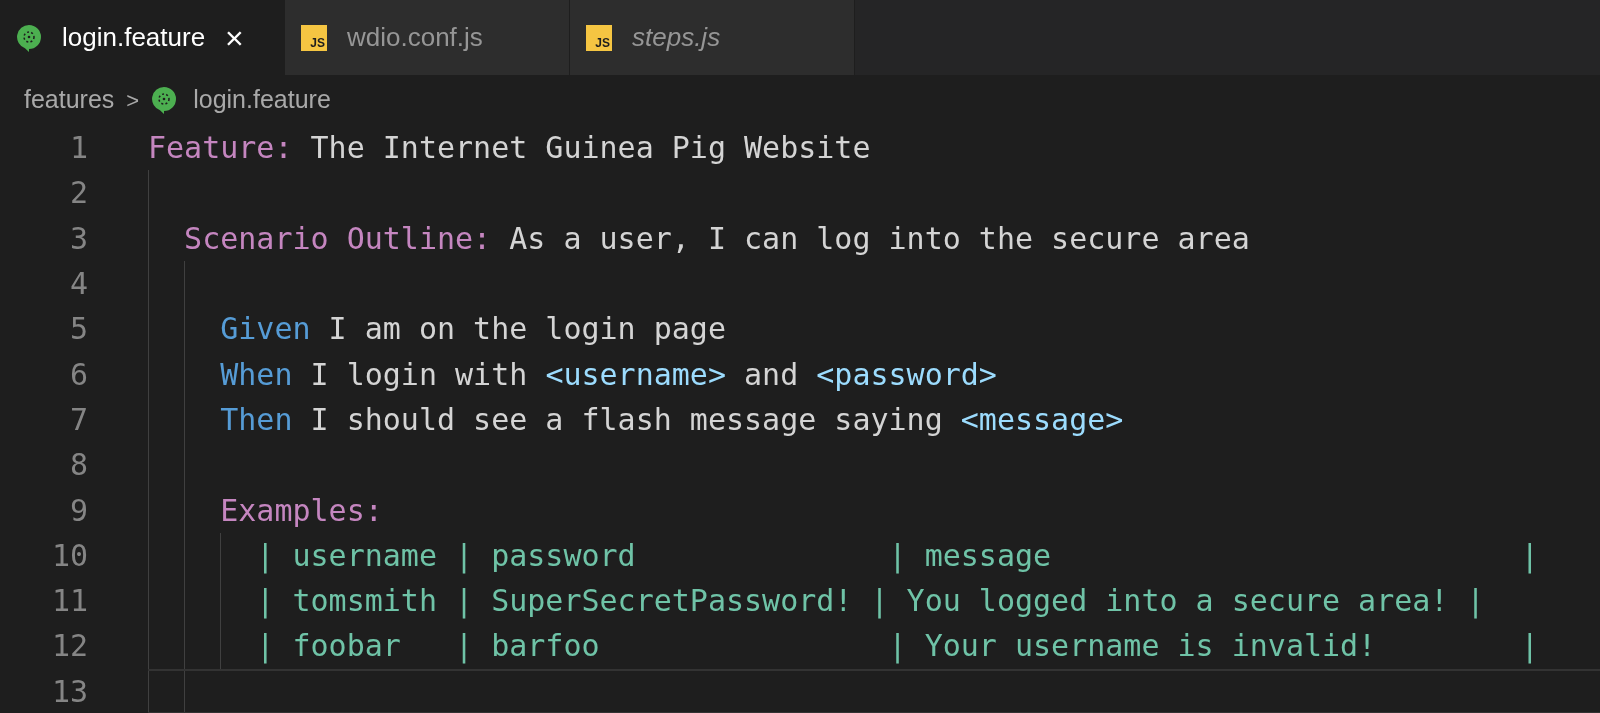  I want to click on code-line: | tomsmith | SuperSecretPassword! | You logged into a secure area! |, so click(870, 601).